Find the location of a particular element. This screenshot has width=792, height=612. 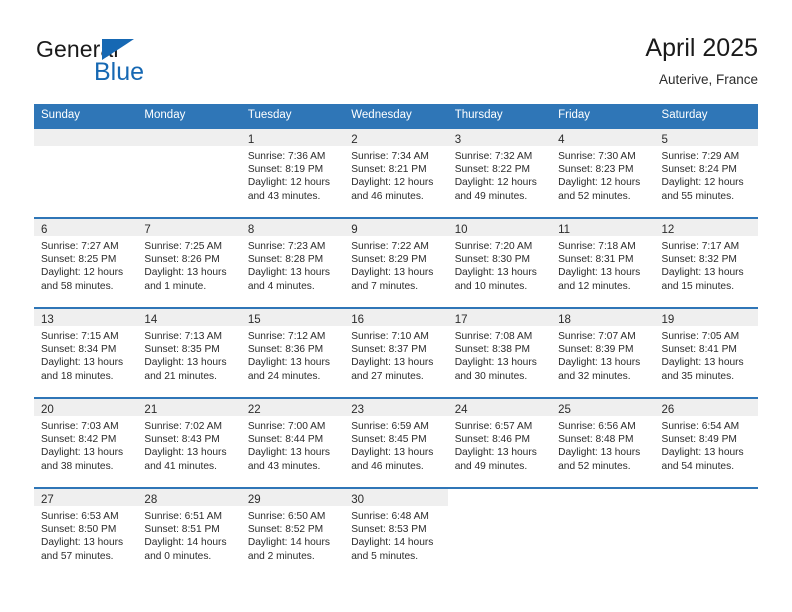

day-number-strip: 20 is located at coordinates (86, 407).